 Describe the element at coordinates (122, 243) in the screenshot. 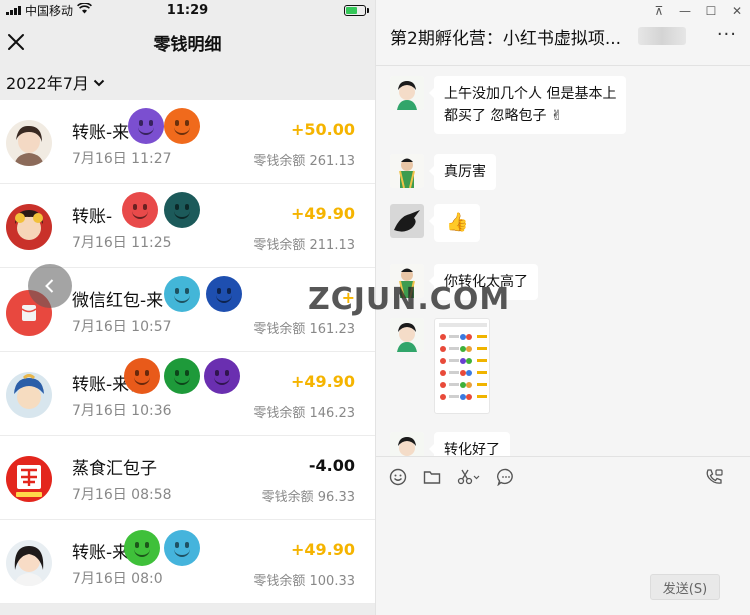

I see `transaction-date: 7月16日 11:25` at that location.